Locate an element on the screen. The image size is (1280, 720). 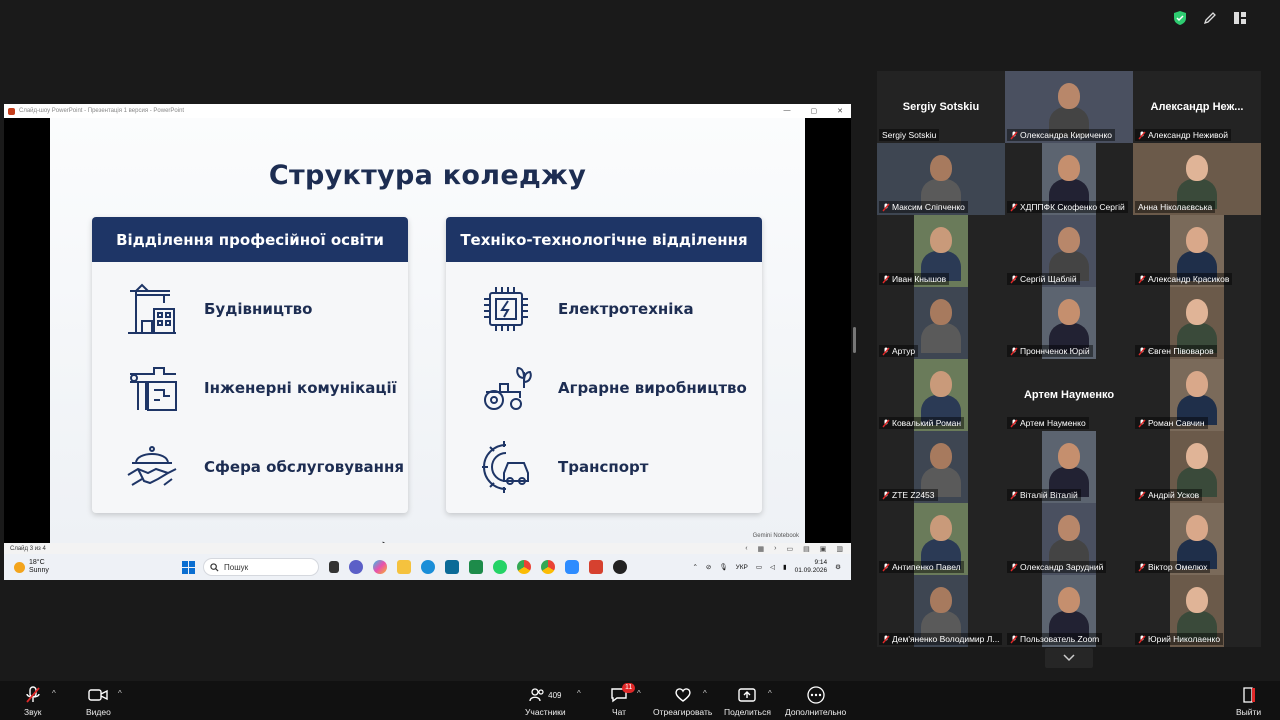
store-icon is located at coordinates (452, 567).